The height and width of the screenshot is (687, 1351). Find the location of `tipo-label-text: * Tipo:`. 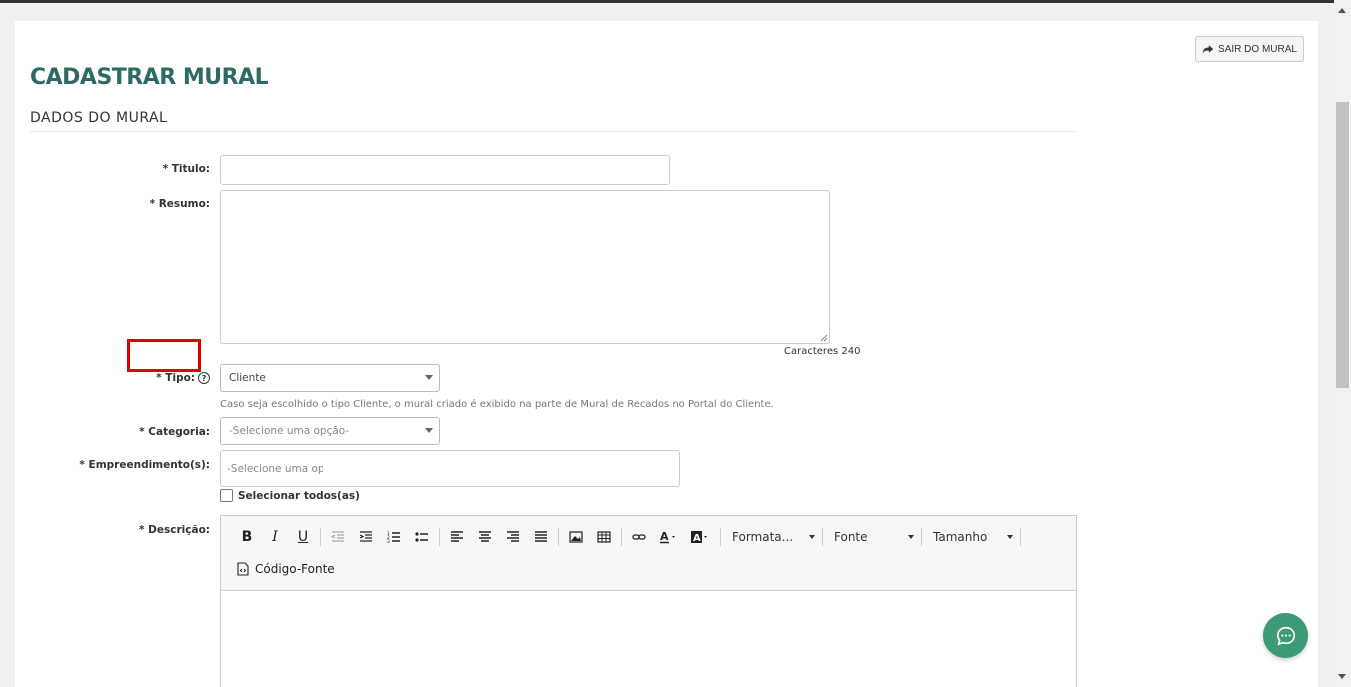

tipo-label-text: * Tipo: is located at coordinates (175, 378).